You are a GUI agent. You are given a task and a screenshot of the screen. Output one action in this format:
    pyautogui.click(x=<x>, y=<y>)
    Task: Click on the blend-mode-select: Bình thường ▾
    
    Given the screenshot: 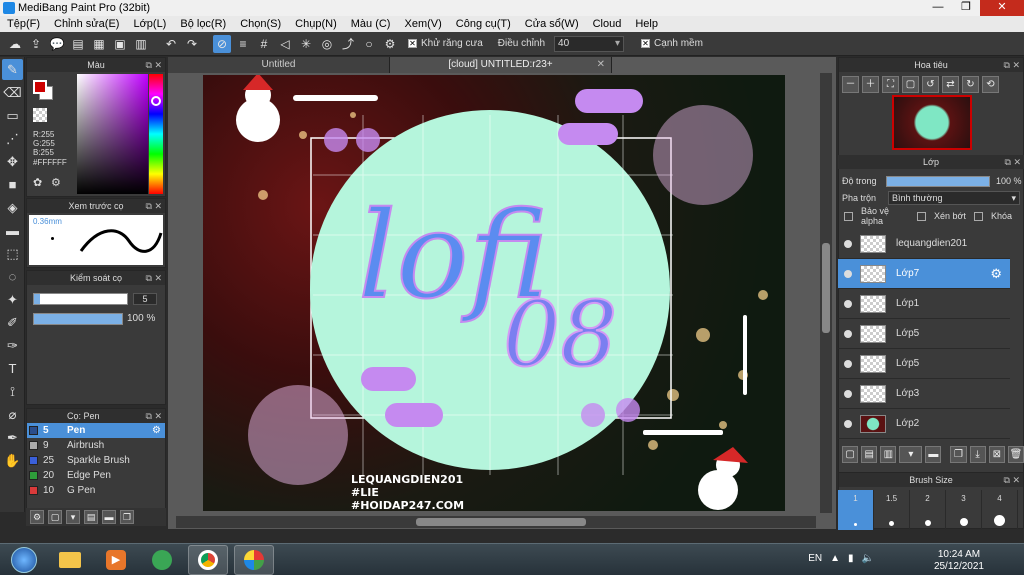 What is the action you would take?
    pyautogui.click(x=954, y=198)
    